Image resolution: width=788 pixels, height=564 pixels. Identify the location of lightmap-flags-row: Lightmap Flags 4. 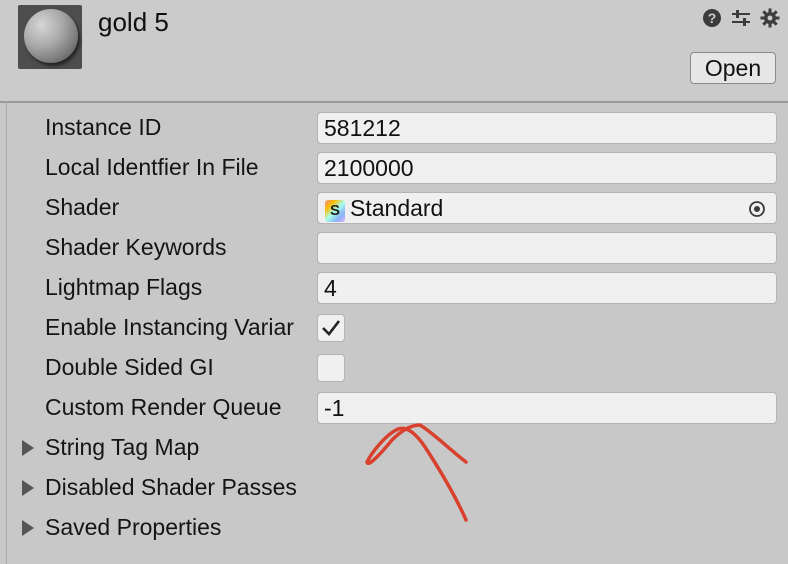
(394, 288).